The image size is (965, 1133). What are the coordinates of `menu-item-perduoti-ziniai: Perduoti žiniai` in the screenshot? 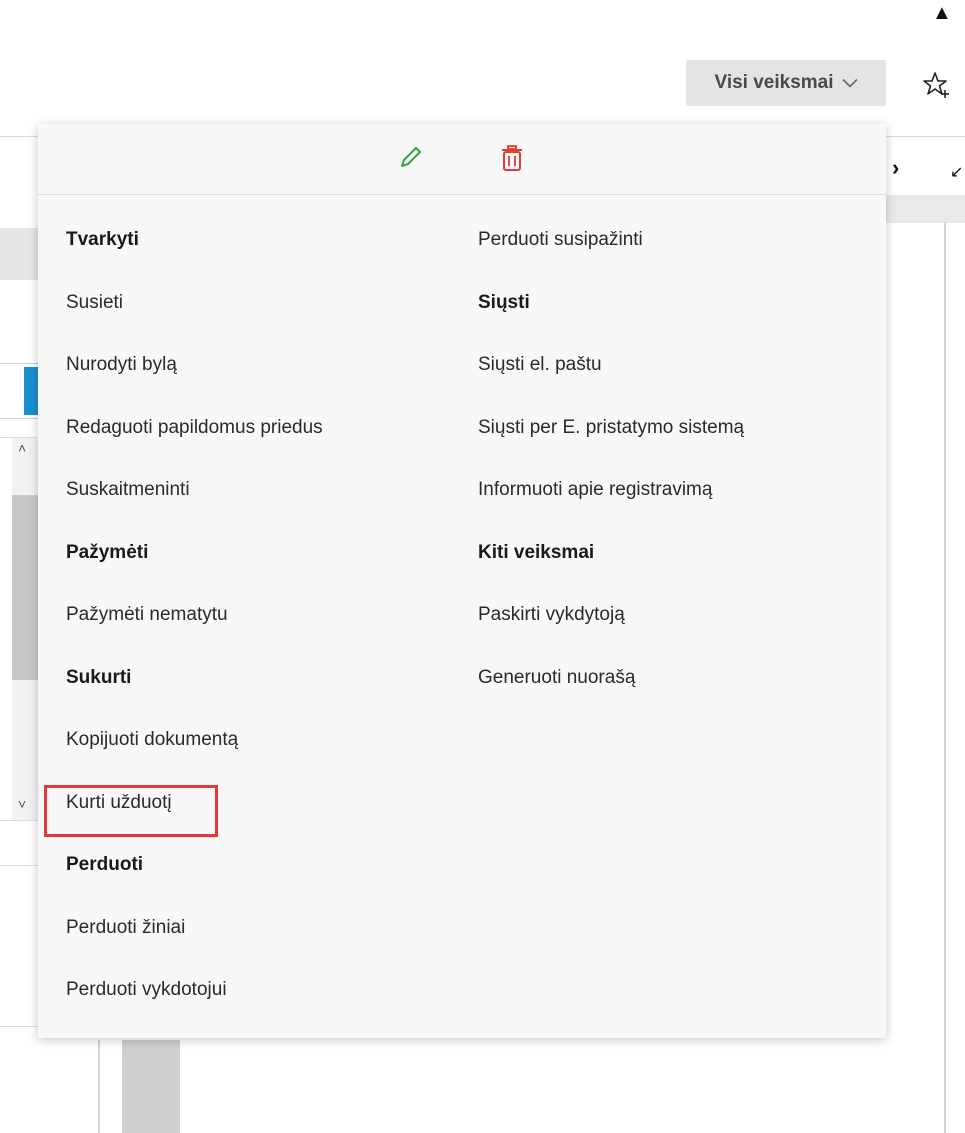 It's located at (194, 928).